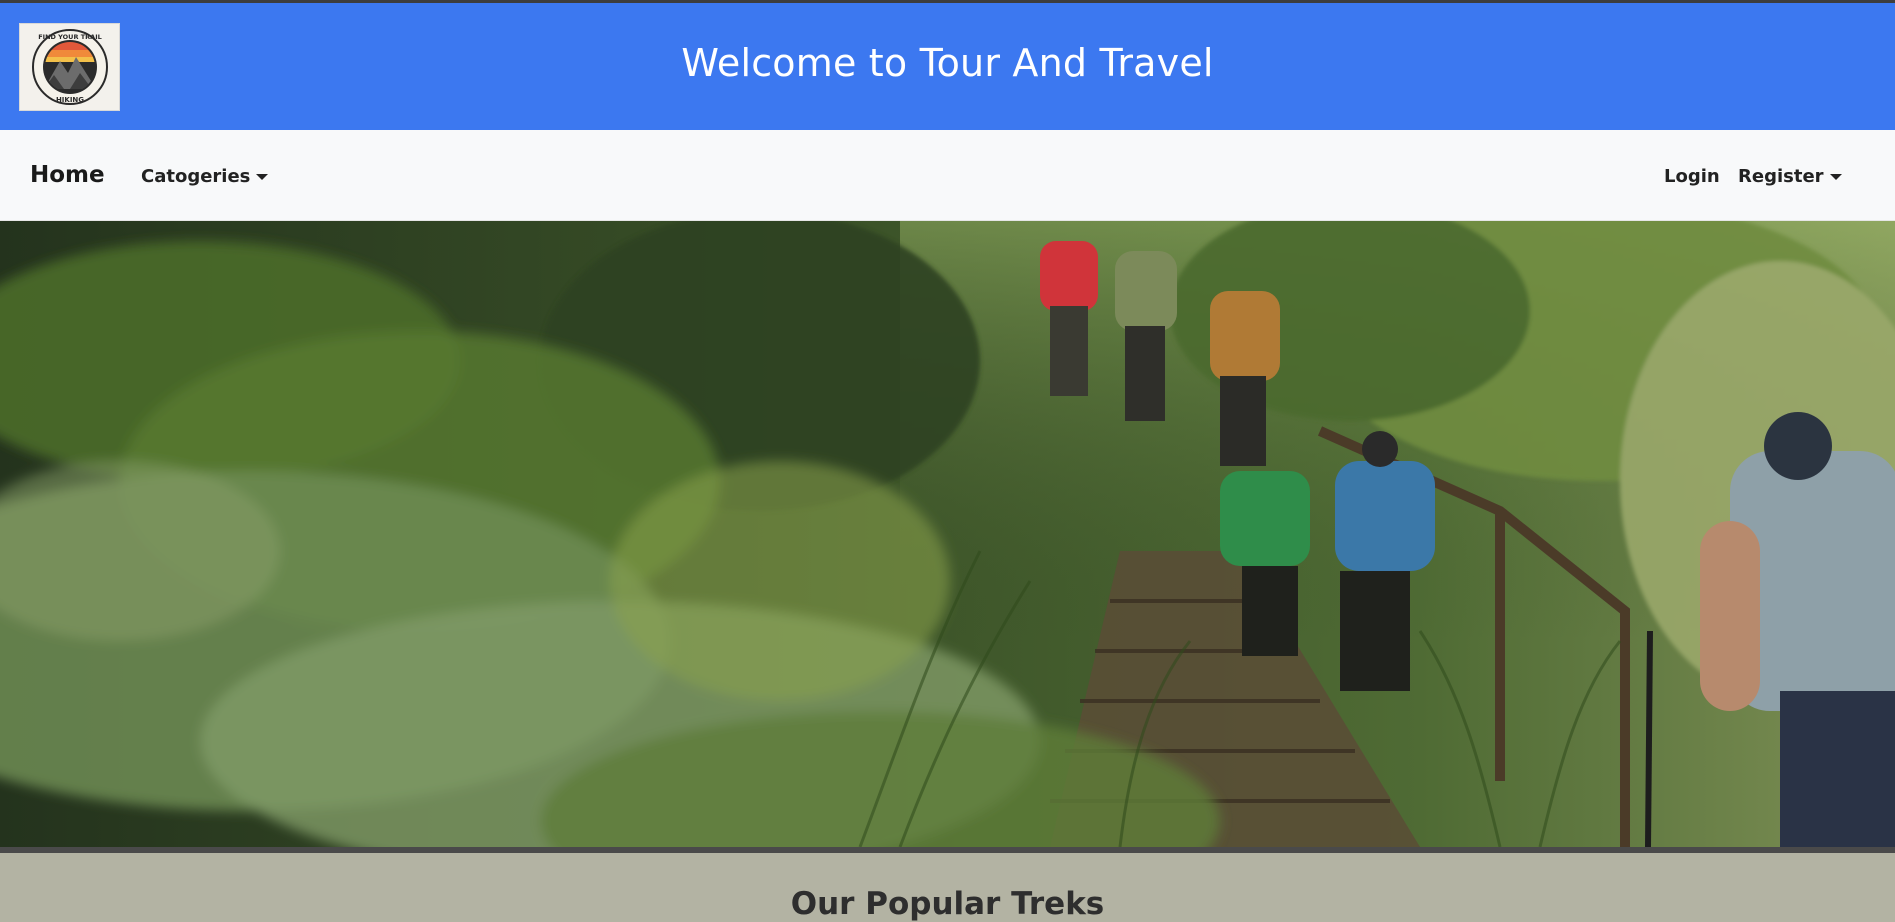  I want to click on section-title: Our Popular Treks, so click(947, 904).